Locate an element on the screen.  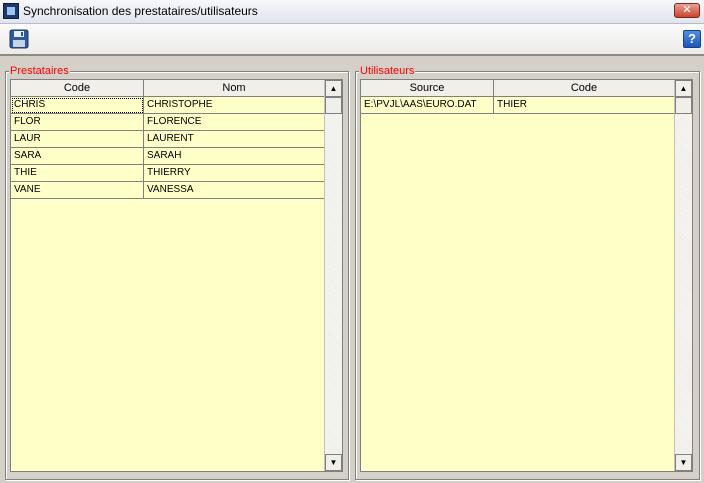
prestataires-legend: Prestataires is located at coordinates (39, 71).